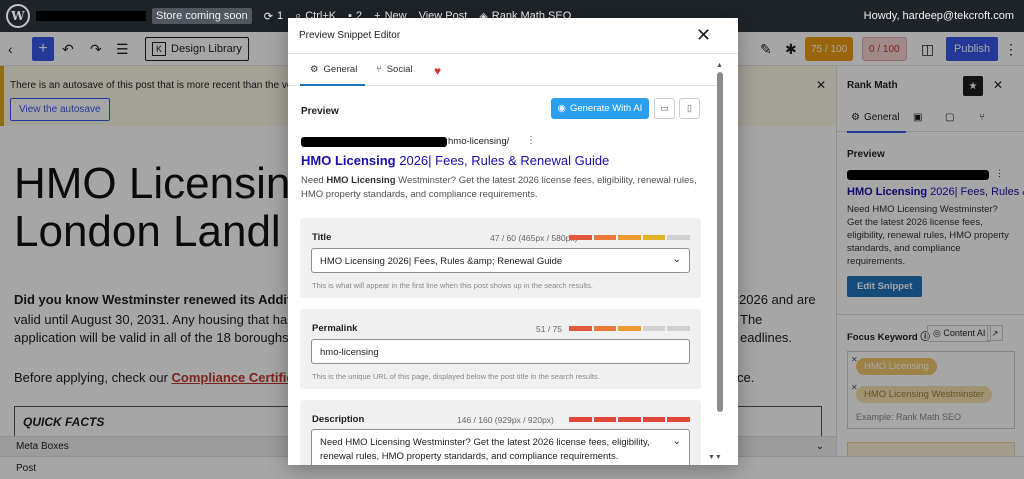 The width and height of the screenshot is (1024, 479). Describe the element at coordinates (715, 457) in the screenshot. I see `scroll-down-icon: ▼▼` at that location.